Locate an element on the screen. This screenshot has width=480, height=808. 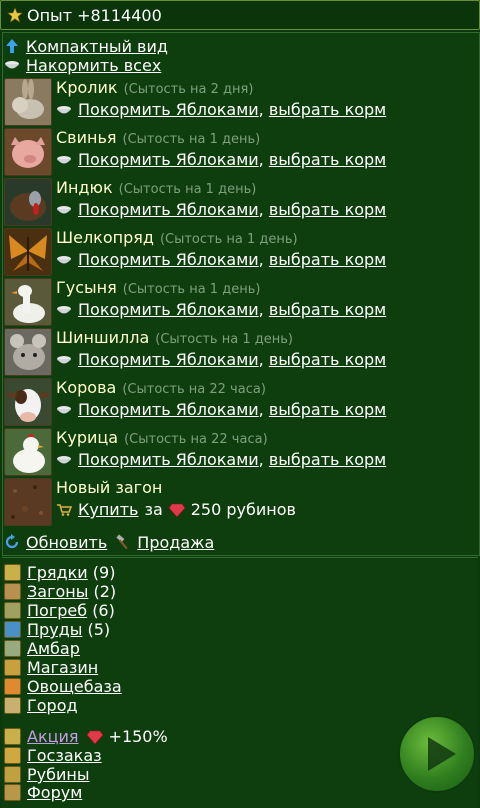
menu-item-label: Загоны is located at coordinates (57, 591).